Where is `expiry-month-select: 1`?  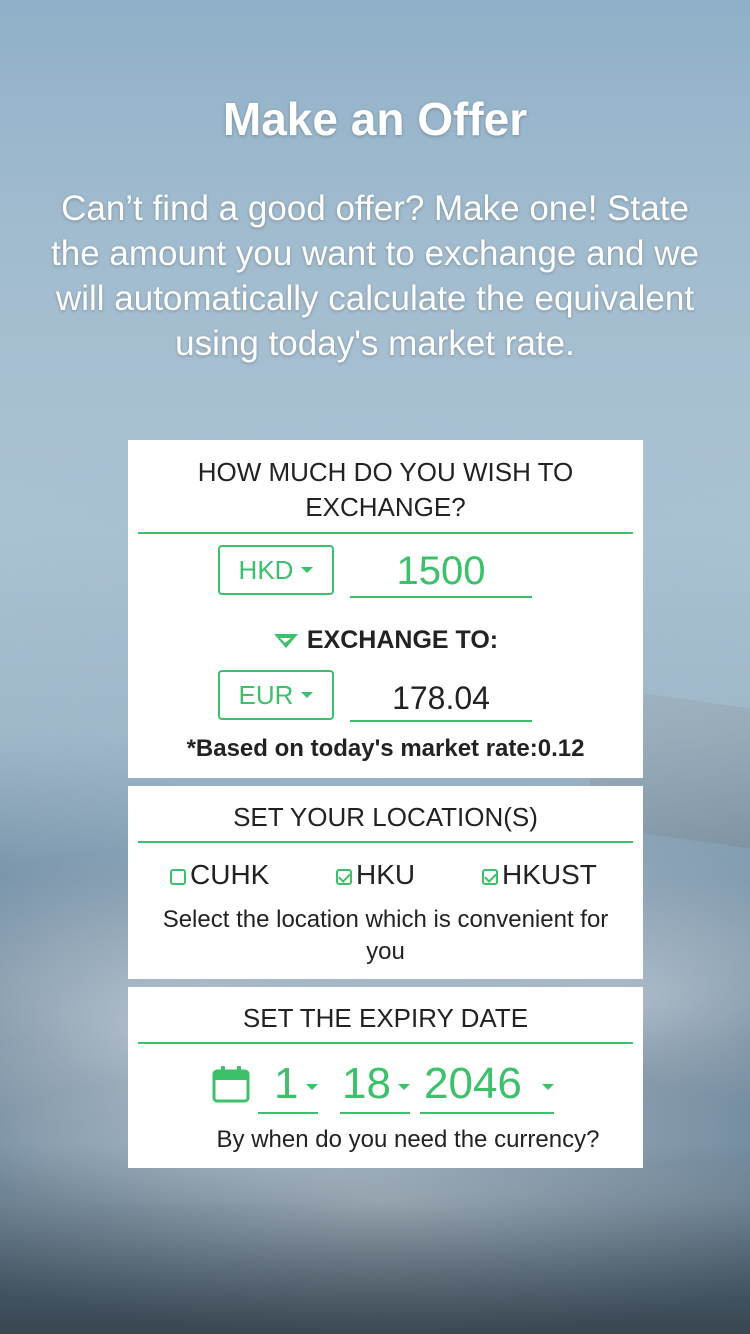 expiry-month-select: 1 is located at coordinates (288, 1086).